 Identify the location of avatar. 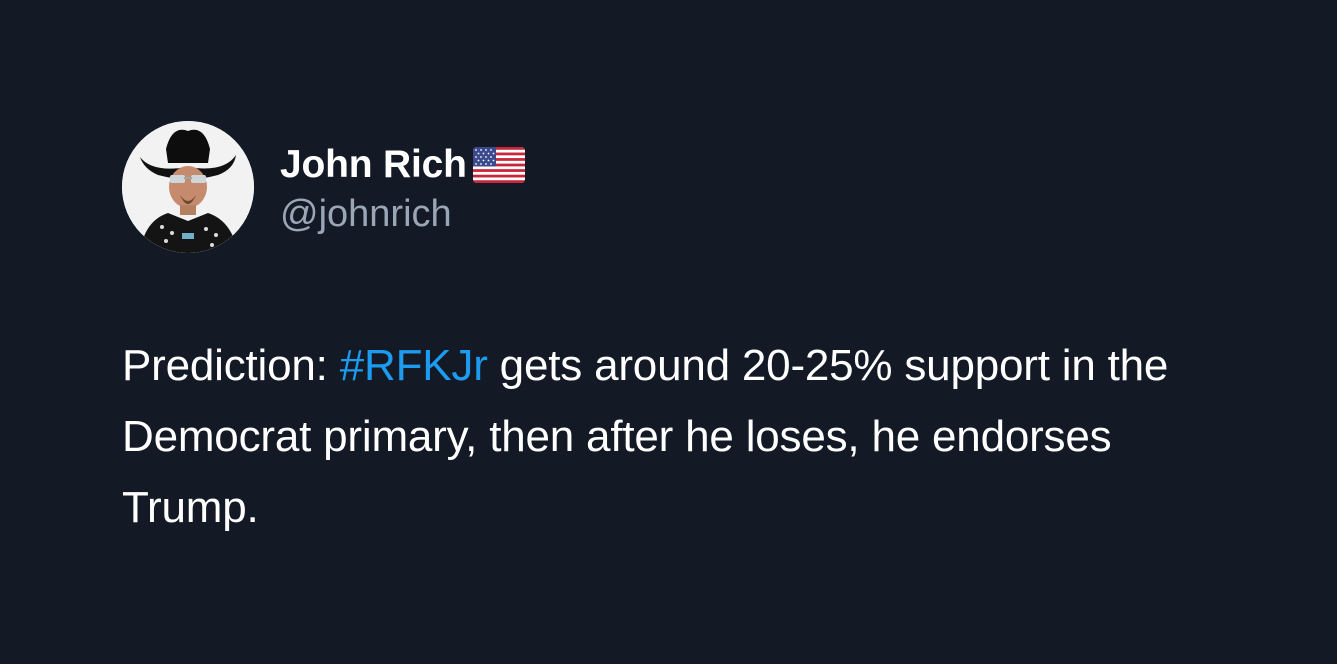
(188, 187).